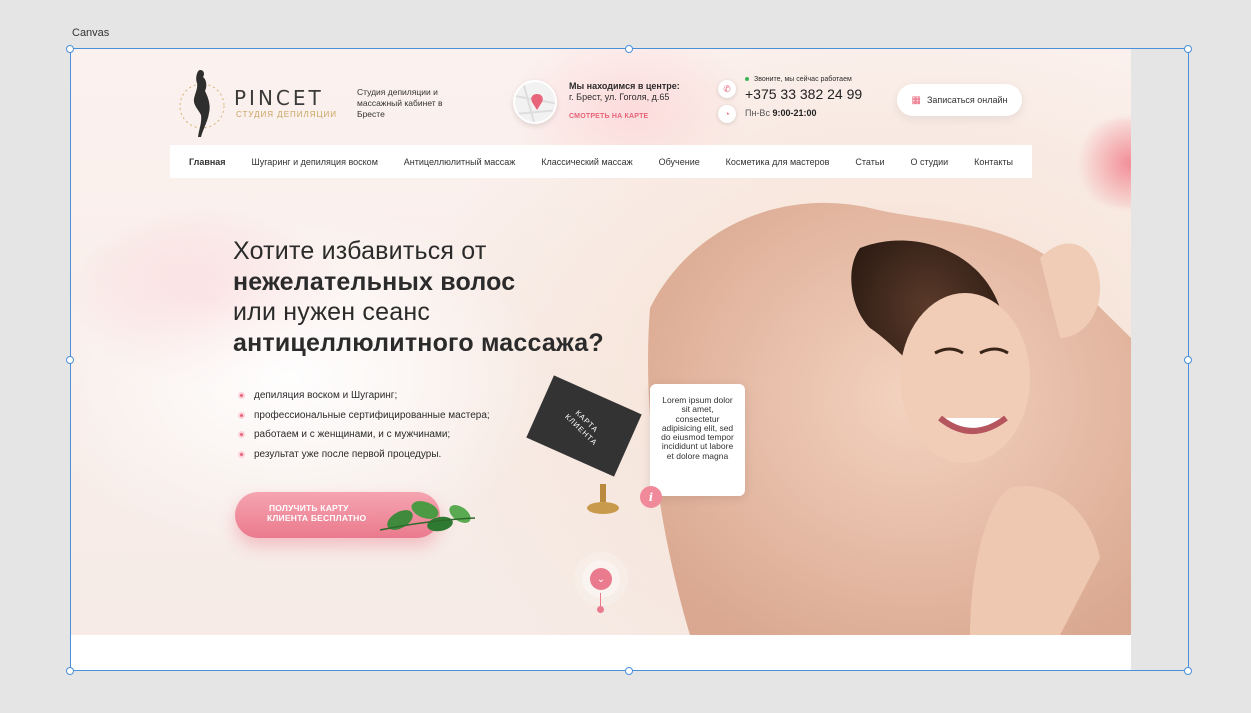 The width and height of the screenshot is (1251, 713). Describe the element at coordinates (314, 162) in the screenshot. I see `nav-item-sugaring: Шугаринг и депиляция воском` at that location.